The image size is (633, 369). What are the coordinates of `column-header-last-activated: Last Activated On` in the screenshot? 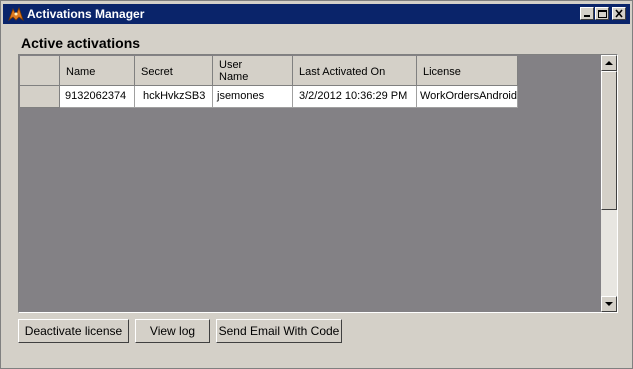 It's located at (355, 71).